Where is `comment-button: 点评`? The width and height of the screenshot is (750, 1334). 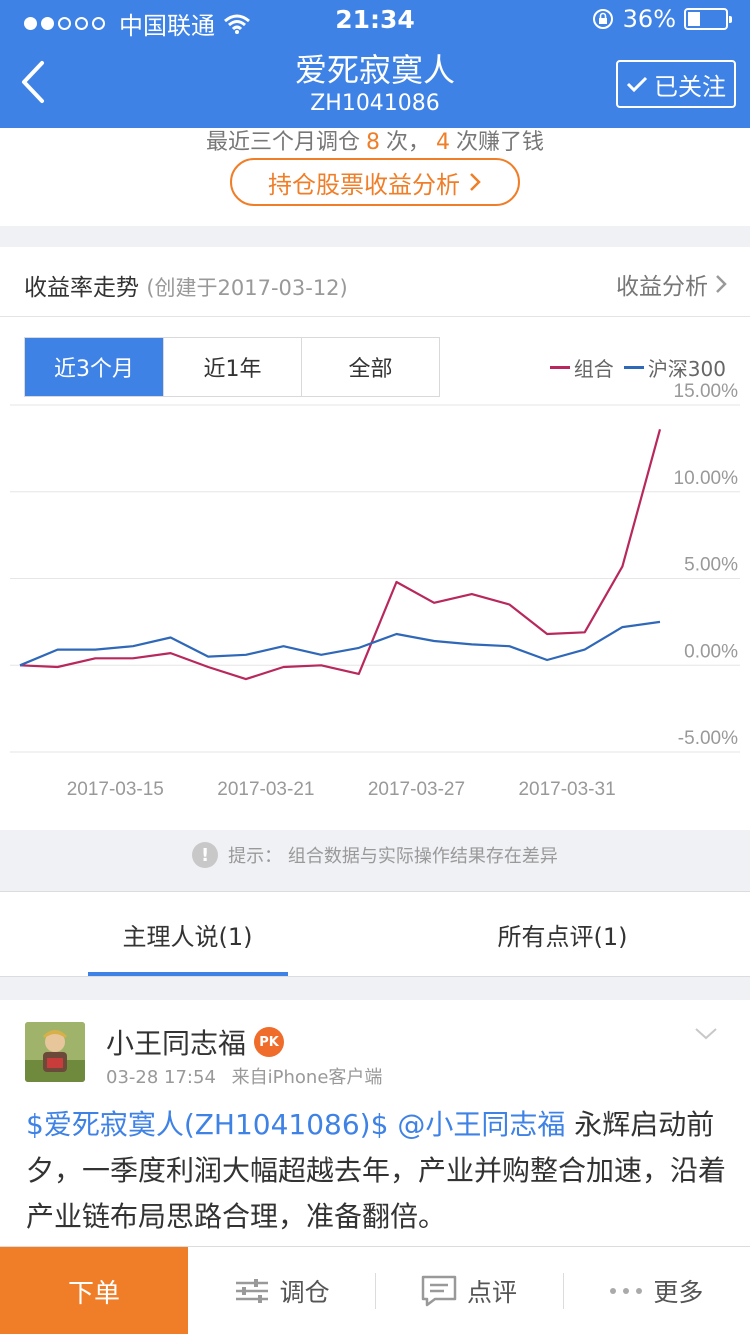 comment-button: 点评 is located at coordinates (468, 1290).